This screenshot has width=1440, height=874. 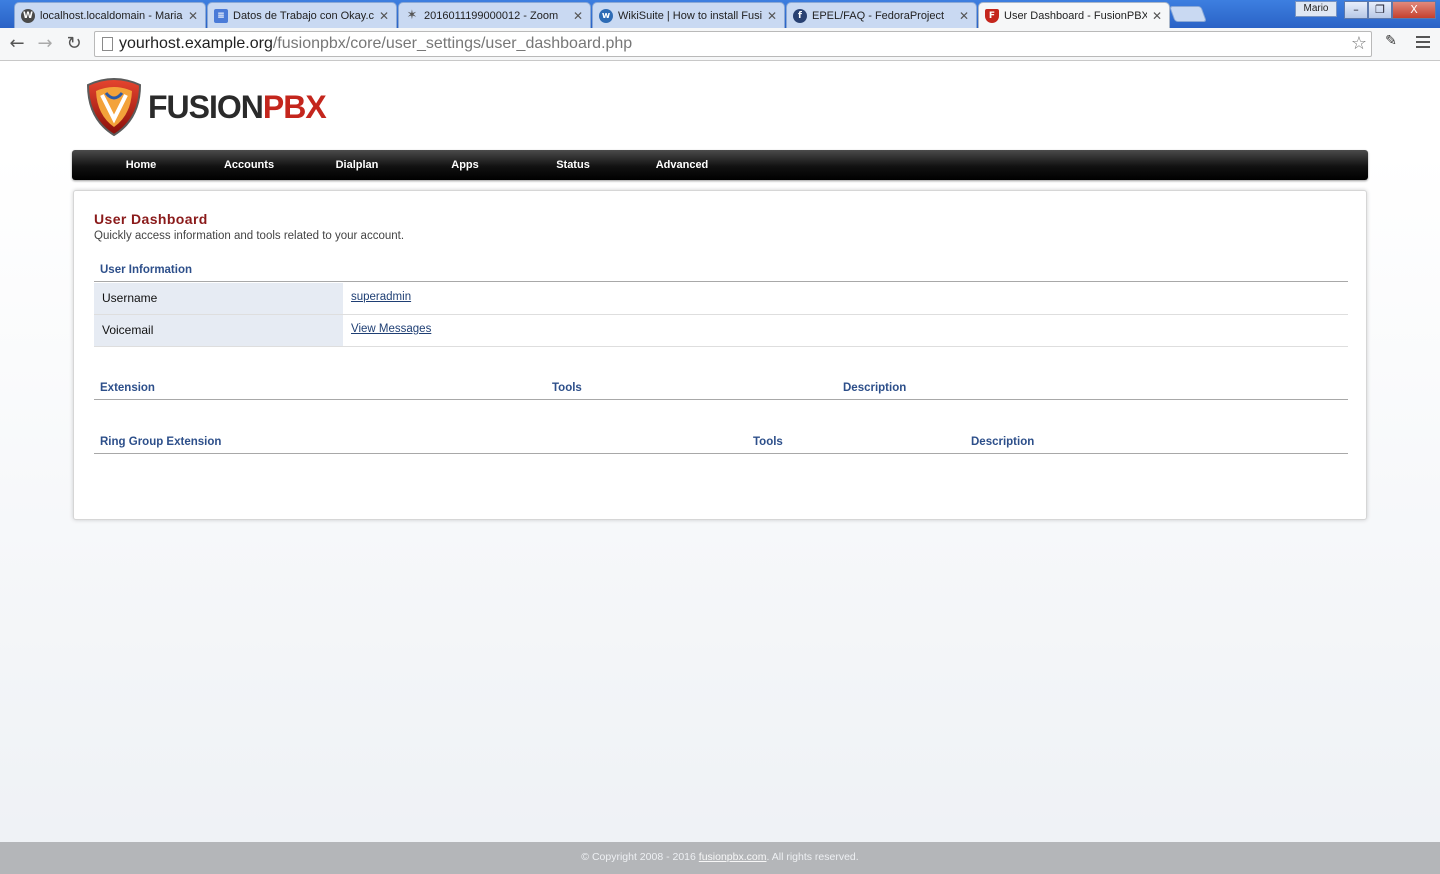 I want to click on browser-tab-4: w WikiSuite | How to install Fusi ✕, so click(x=688, y=15).